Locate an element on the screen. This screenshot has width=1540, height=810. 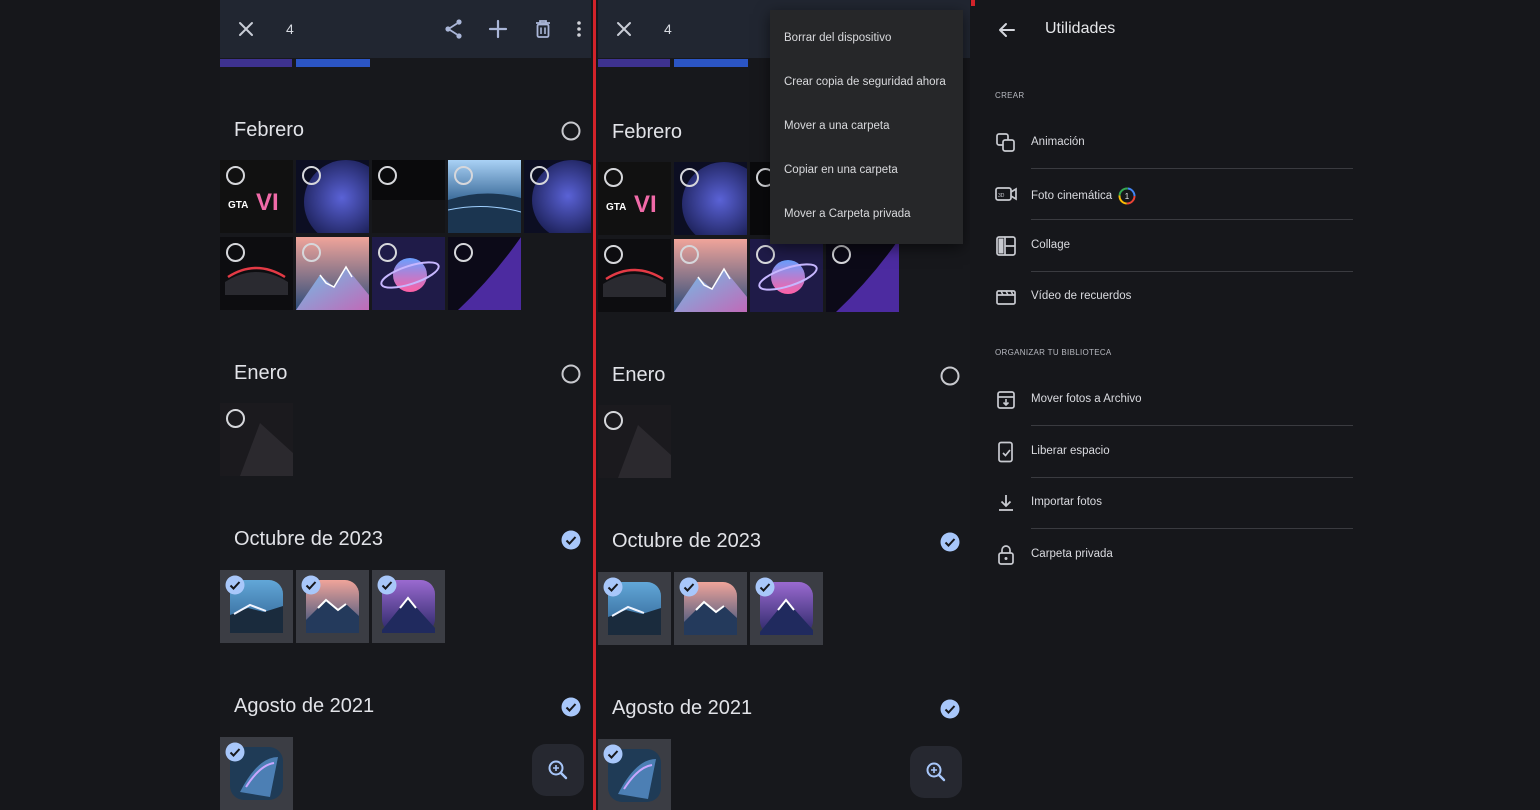
zoom-in-icon is located at coordinates (936, 772).